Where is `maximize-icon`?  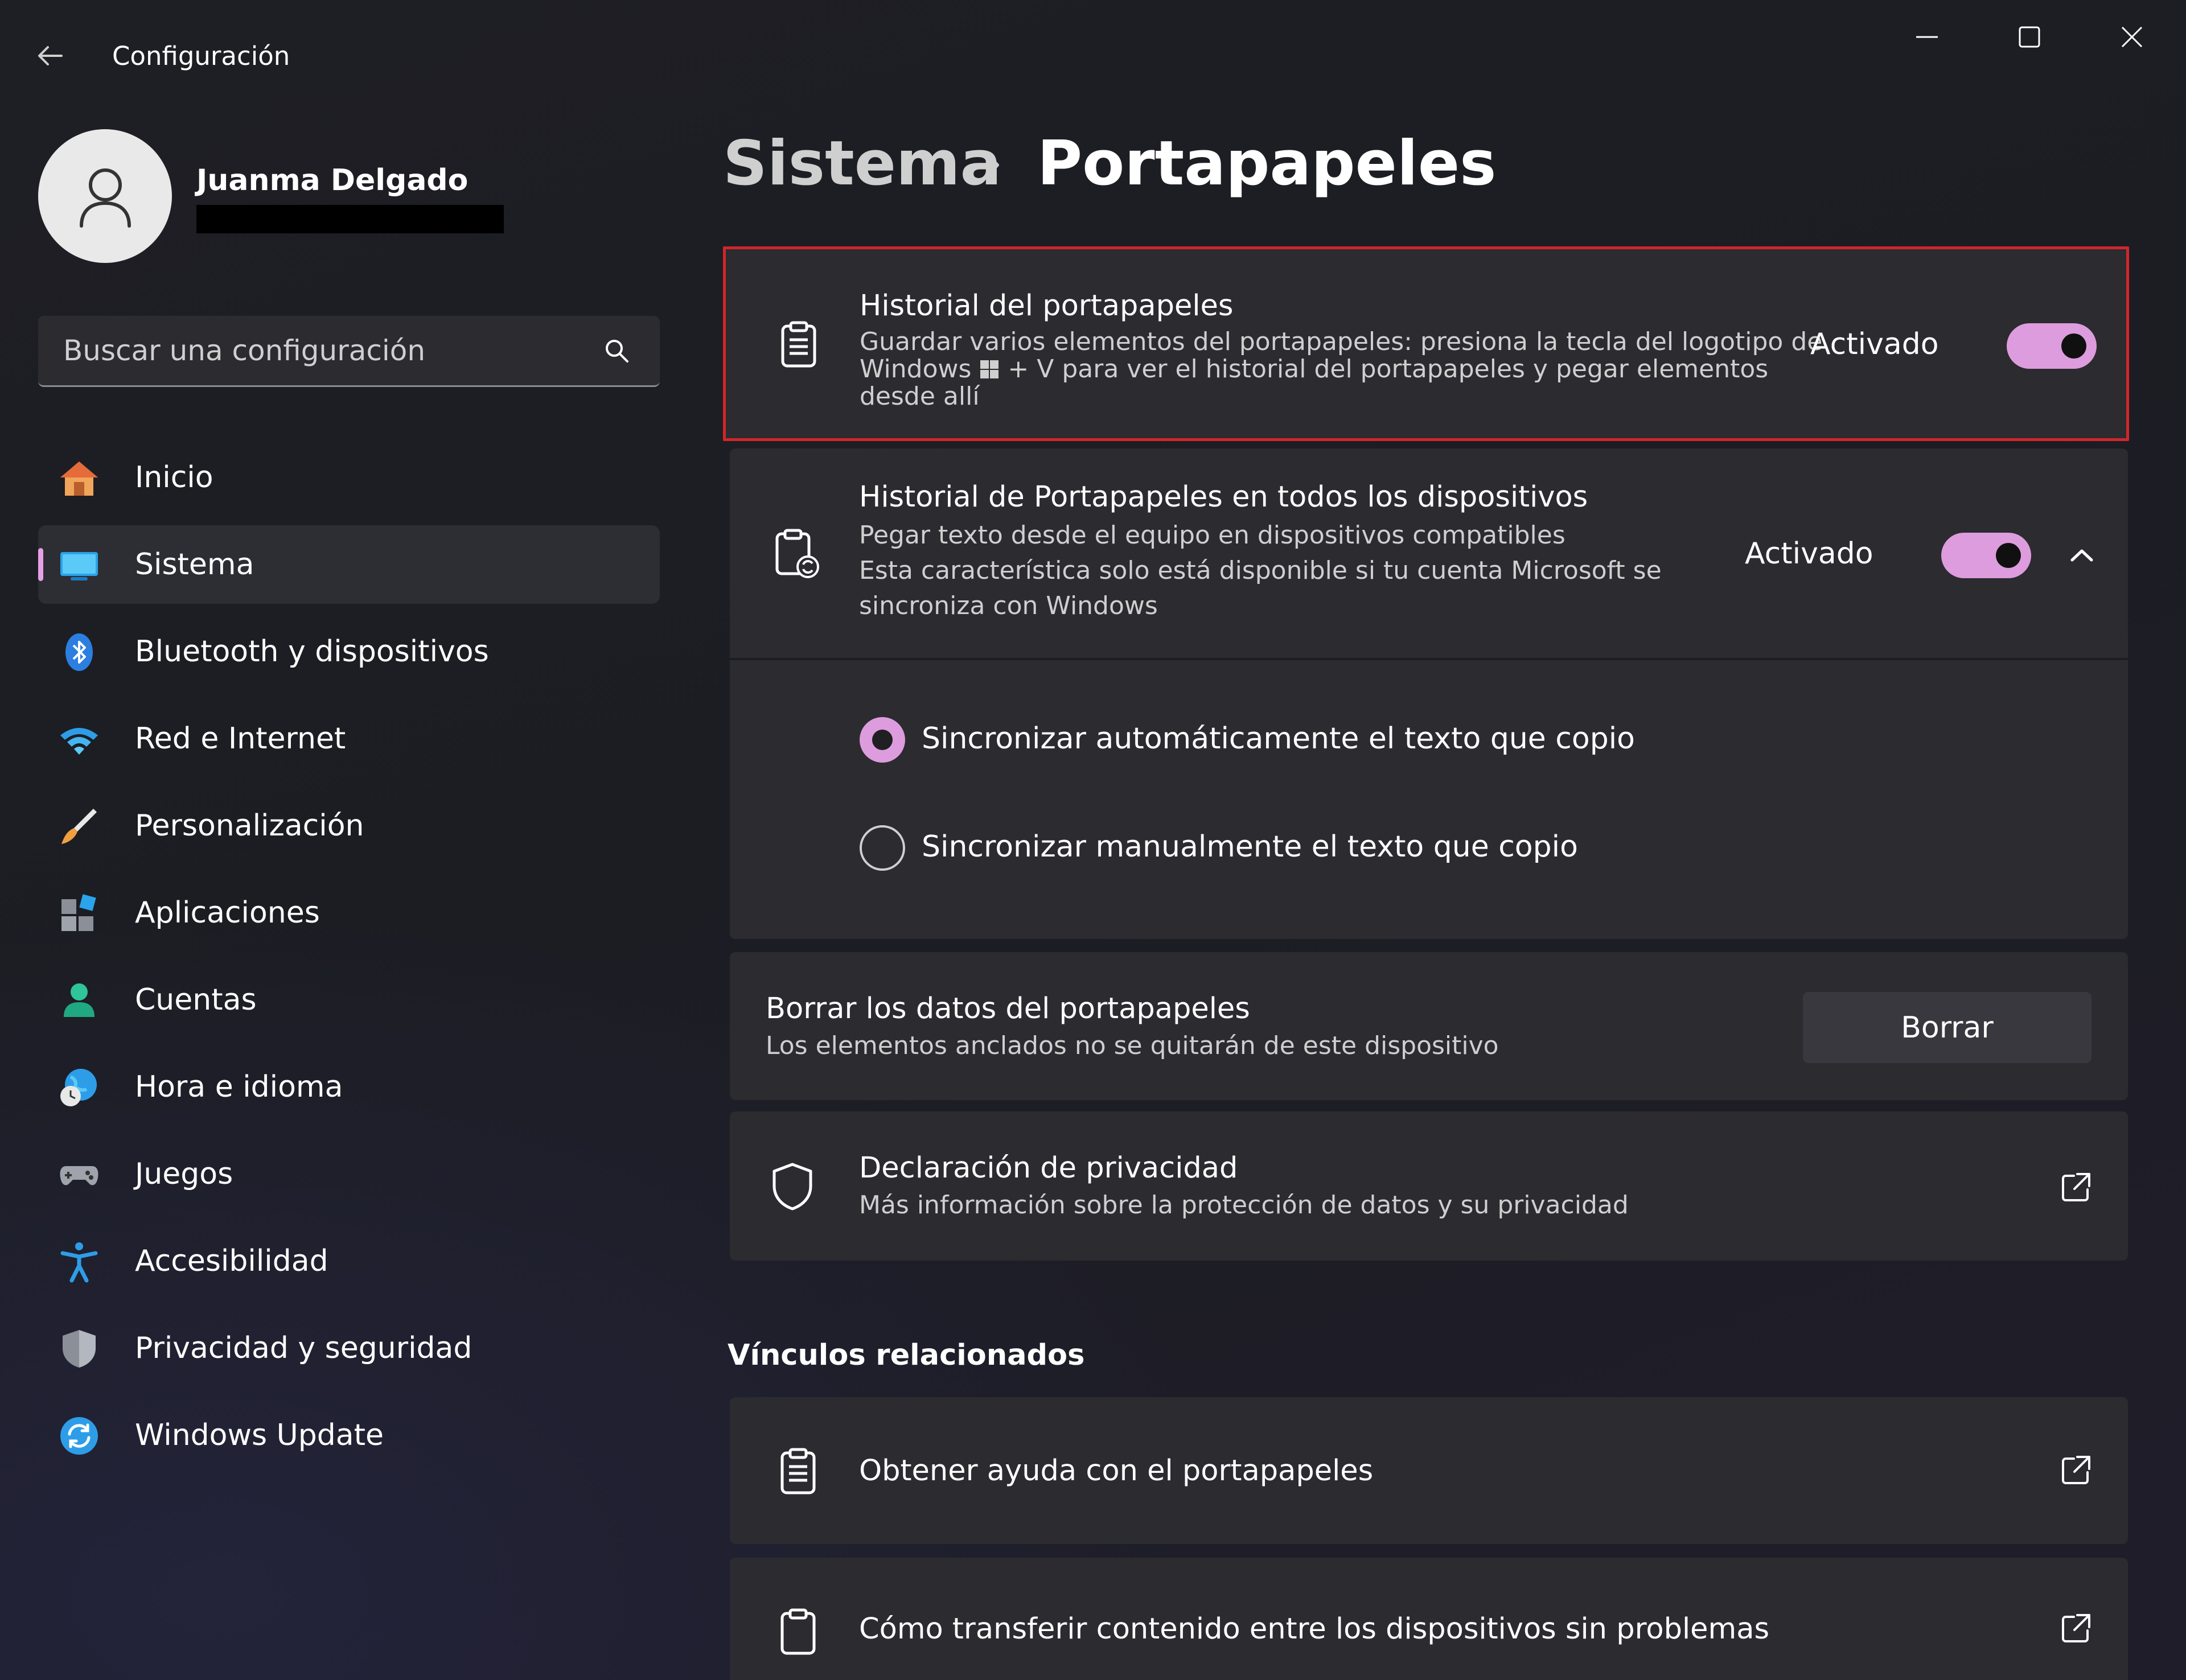 maximize-icon is located at coordinates (2029, 37).